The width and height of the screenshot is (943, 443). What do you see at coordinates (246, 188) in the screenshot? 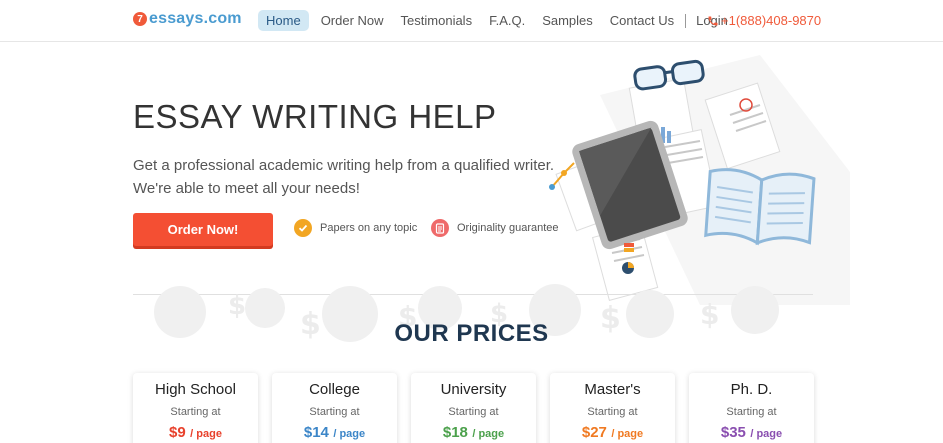
I see `hero-subtitle-line-2: We're able to meet all your needs!` at bounding box center [246, 188].